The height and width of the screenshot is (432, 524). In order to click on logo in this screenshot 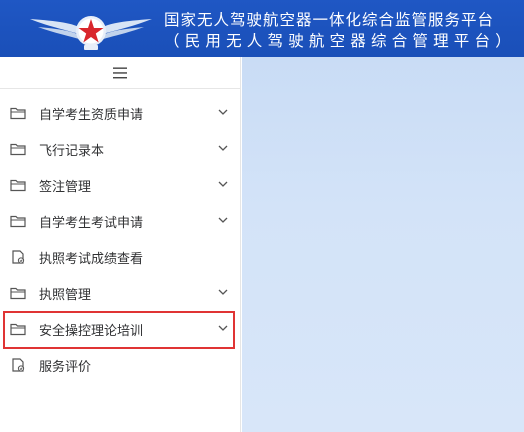, I will do `click(91, 33)`.